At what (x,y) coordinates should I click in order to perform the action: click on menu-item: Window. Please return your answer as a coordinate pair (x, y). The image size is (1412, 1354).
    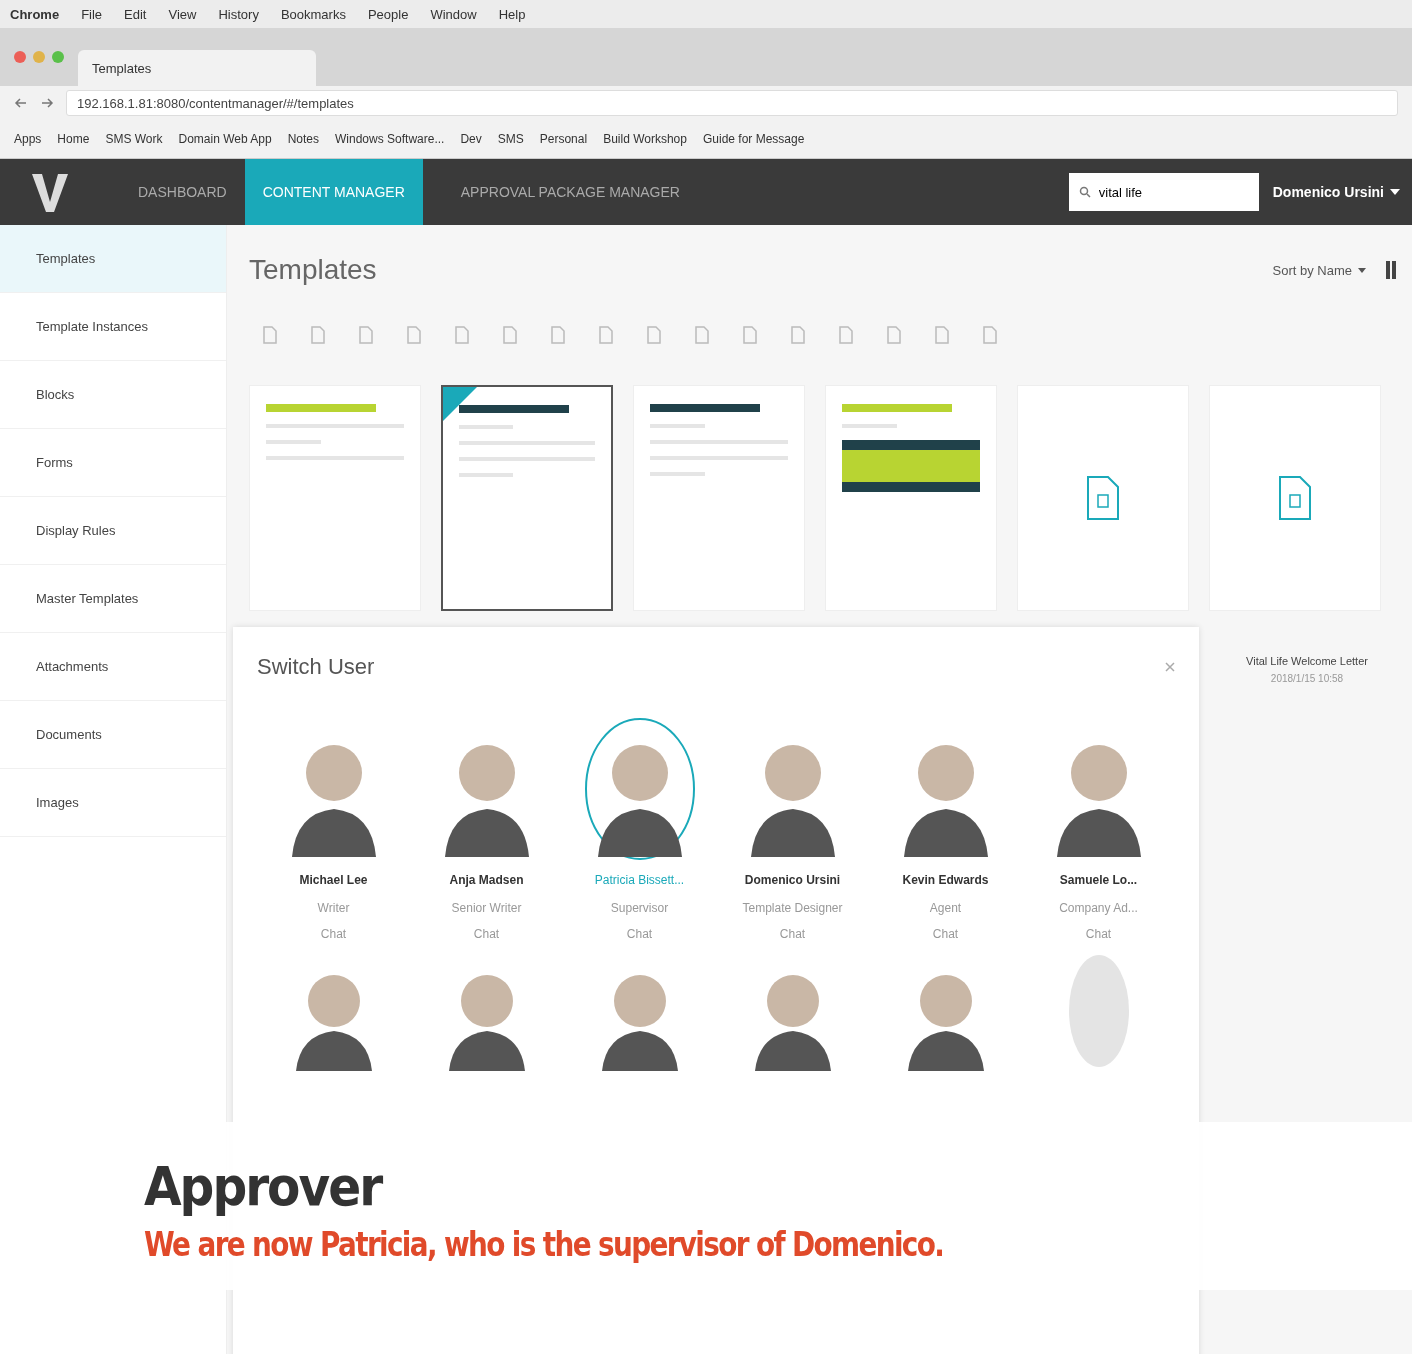
    Looking at the image, I should click on (453, 14).